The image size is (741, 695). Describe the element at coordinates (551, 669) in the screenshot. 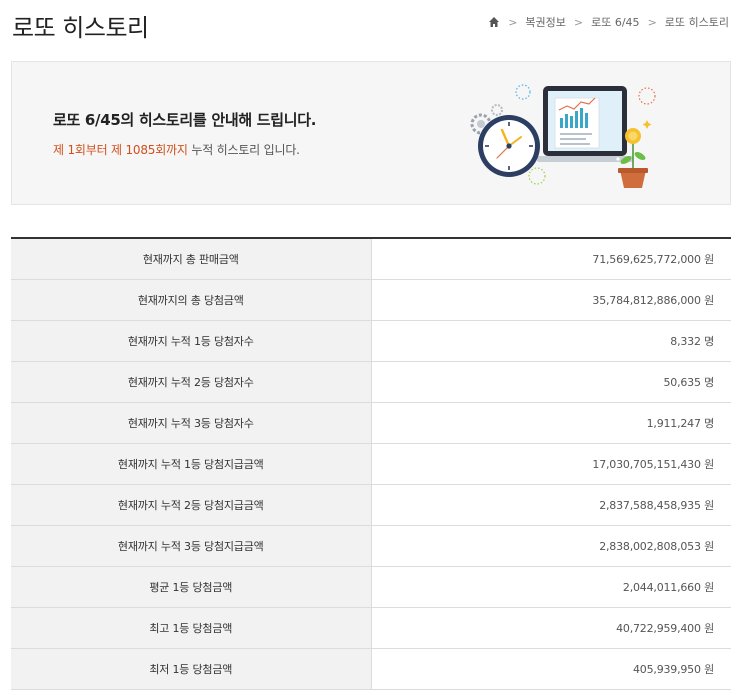

I see `stat-value: 405,939,950 원` at that location.